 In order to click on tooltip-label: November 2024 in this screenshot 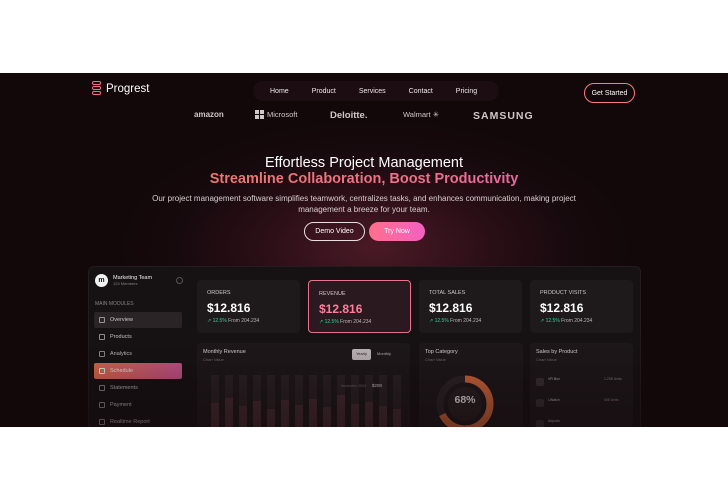, I will do `click(353, 385)`.